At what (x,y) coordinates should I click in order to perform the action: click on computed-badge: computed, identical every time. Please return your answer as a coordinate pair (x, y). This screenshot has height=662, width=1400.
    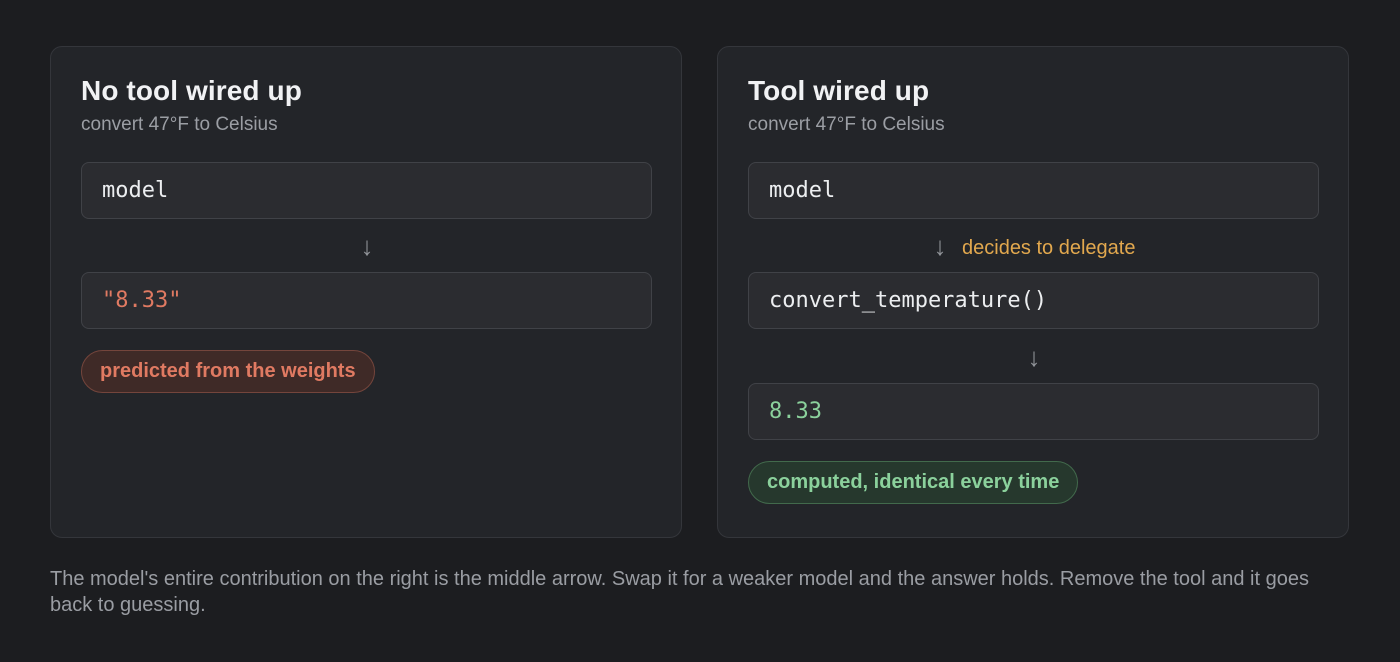
    Looking at the image, I should click on (913, 482).